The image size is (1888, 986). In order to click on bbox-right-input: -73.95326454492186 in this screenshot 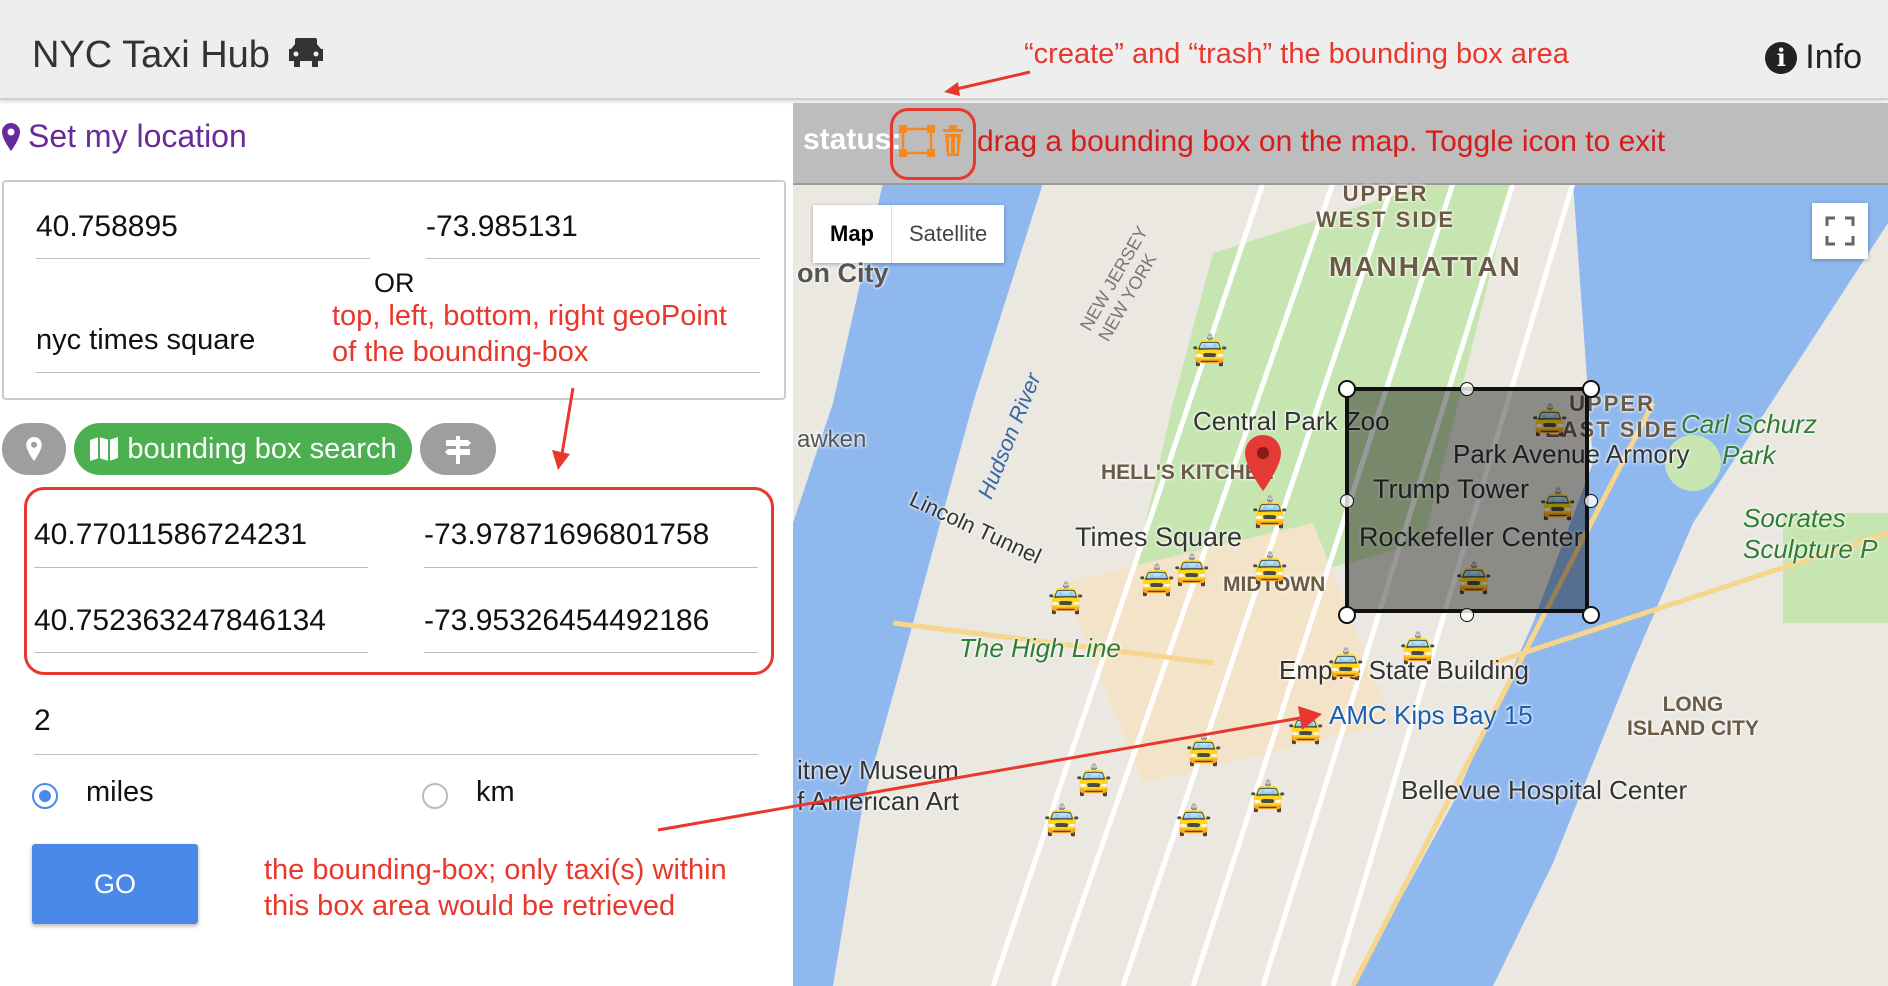, I will do `click(566, 621)`.